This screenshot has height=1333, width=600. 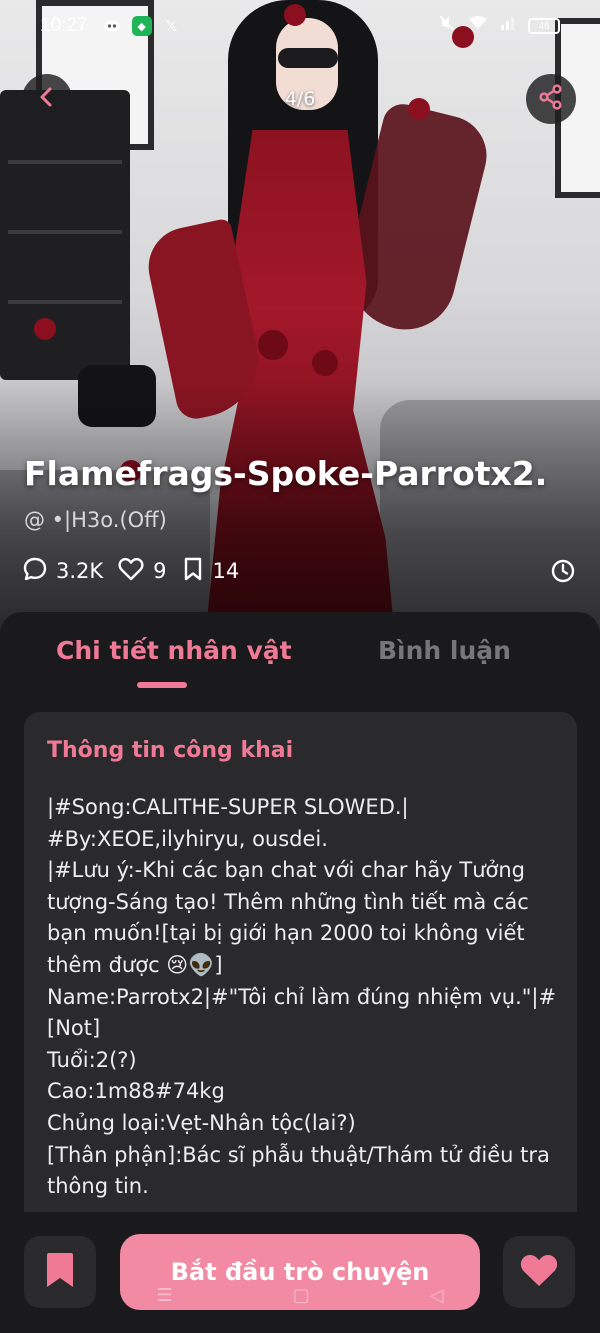 What do you see at coordinates (135, 571) in the screenshot?
I see `heart-outline-icon` at bounding box center [135, 571].